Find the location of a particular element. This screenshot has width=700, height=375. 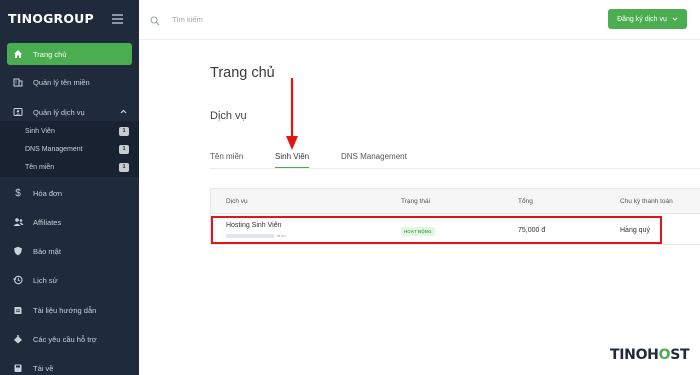

section-title: Dịch vụ is located at coordinates (228, 116).